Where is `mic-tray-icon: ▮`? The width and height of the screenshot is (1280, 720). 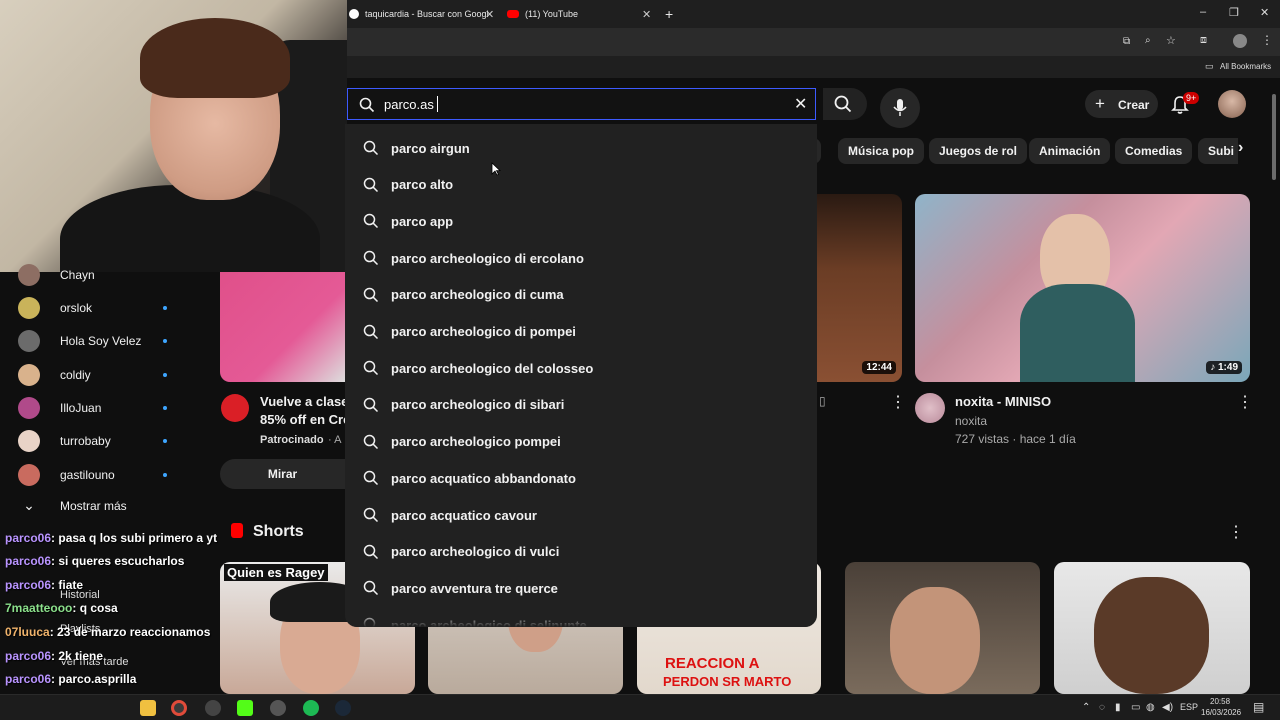 mic-tray-icon: ▮ is located at coordinates (1118, 707).